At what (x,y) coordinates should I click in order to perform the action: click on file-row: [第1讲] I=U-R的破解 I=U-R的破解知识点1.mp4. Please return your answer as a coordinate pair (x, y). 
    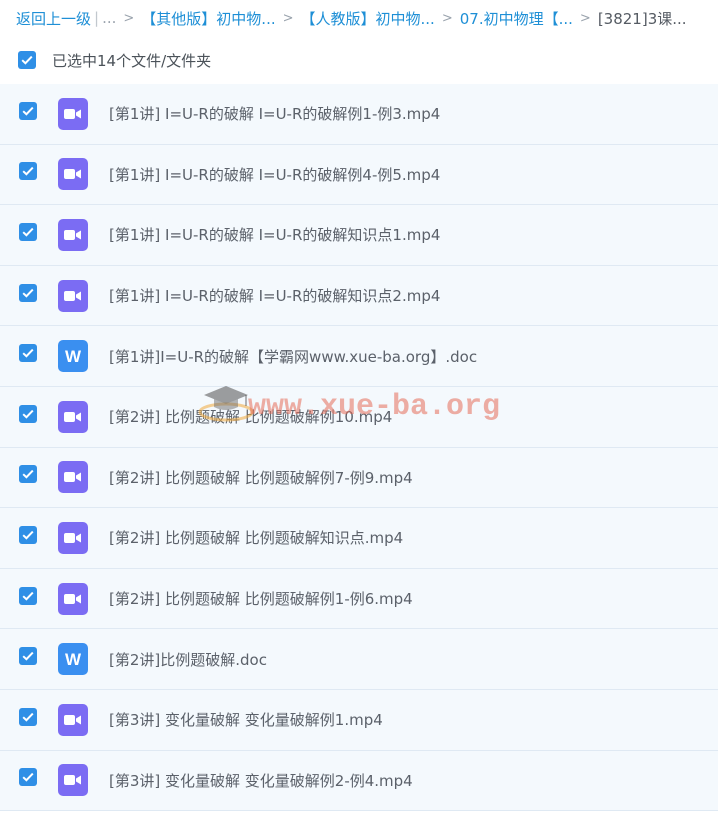
    Looking at the image, I should click on (359, 235).